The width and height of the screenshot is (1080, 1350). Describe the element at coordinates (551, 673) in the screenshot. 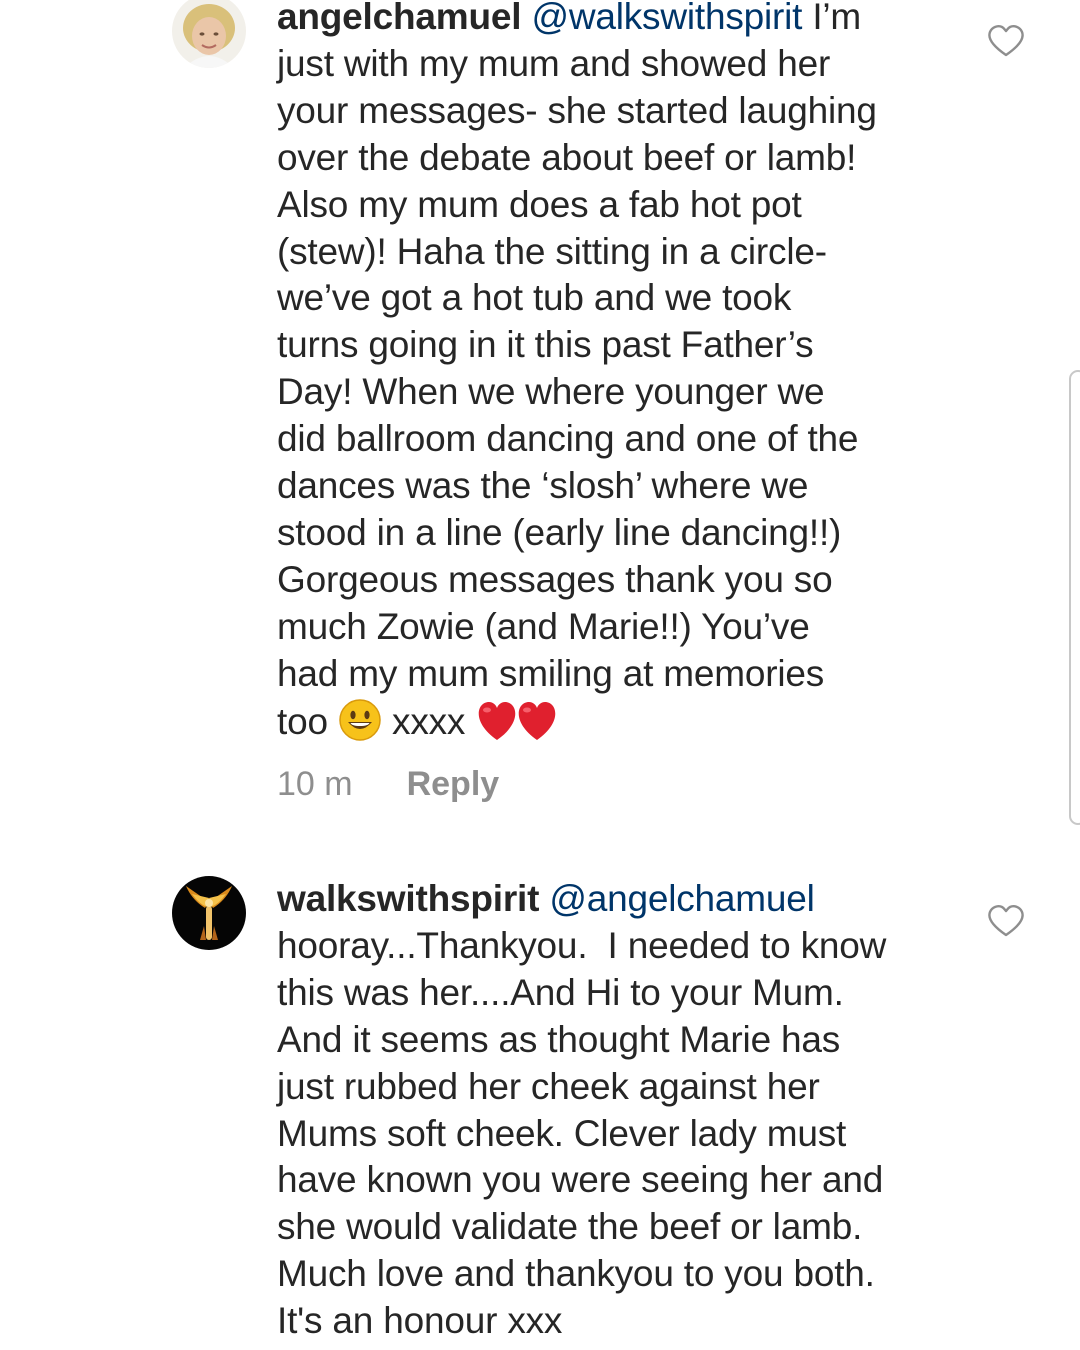

I see `comment-line: had my mum smiling at memories` at that location.